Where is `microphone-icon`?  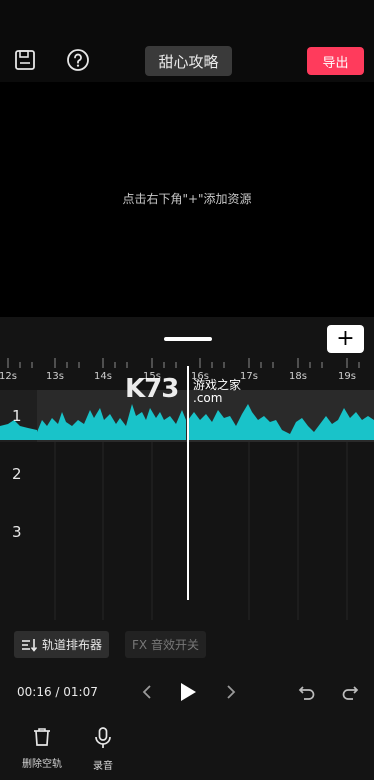
microphone-icon is located at coordinates (103, 738).